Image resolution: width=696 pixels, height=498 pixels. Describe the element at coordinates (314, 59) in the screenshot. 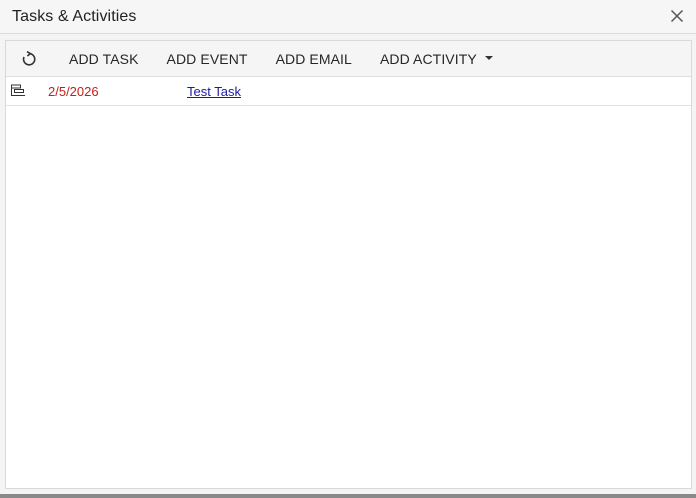

I see `add-email-button: ADD EMAIL` at that location.